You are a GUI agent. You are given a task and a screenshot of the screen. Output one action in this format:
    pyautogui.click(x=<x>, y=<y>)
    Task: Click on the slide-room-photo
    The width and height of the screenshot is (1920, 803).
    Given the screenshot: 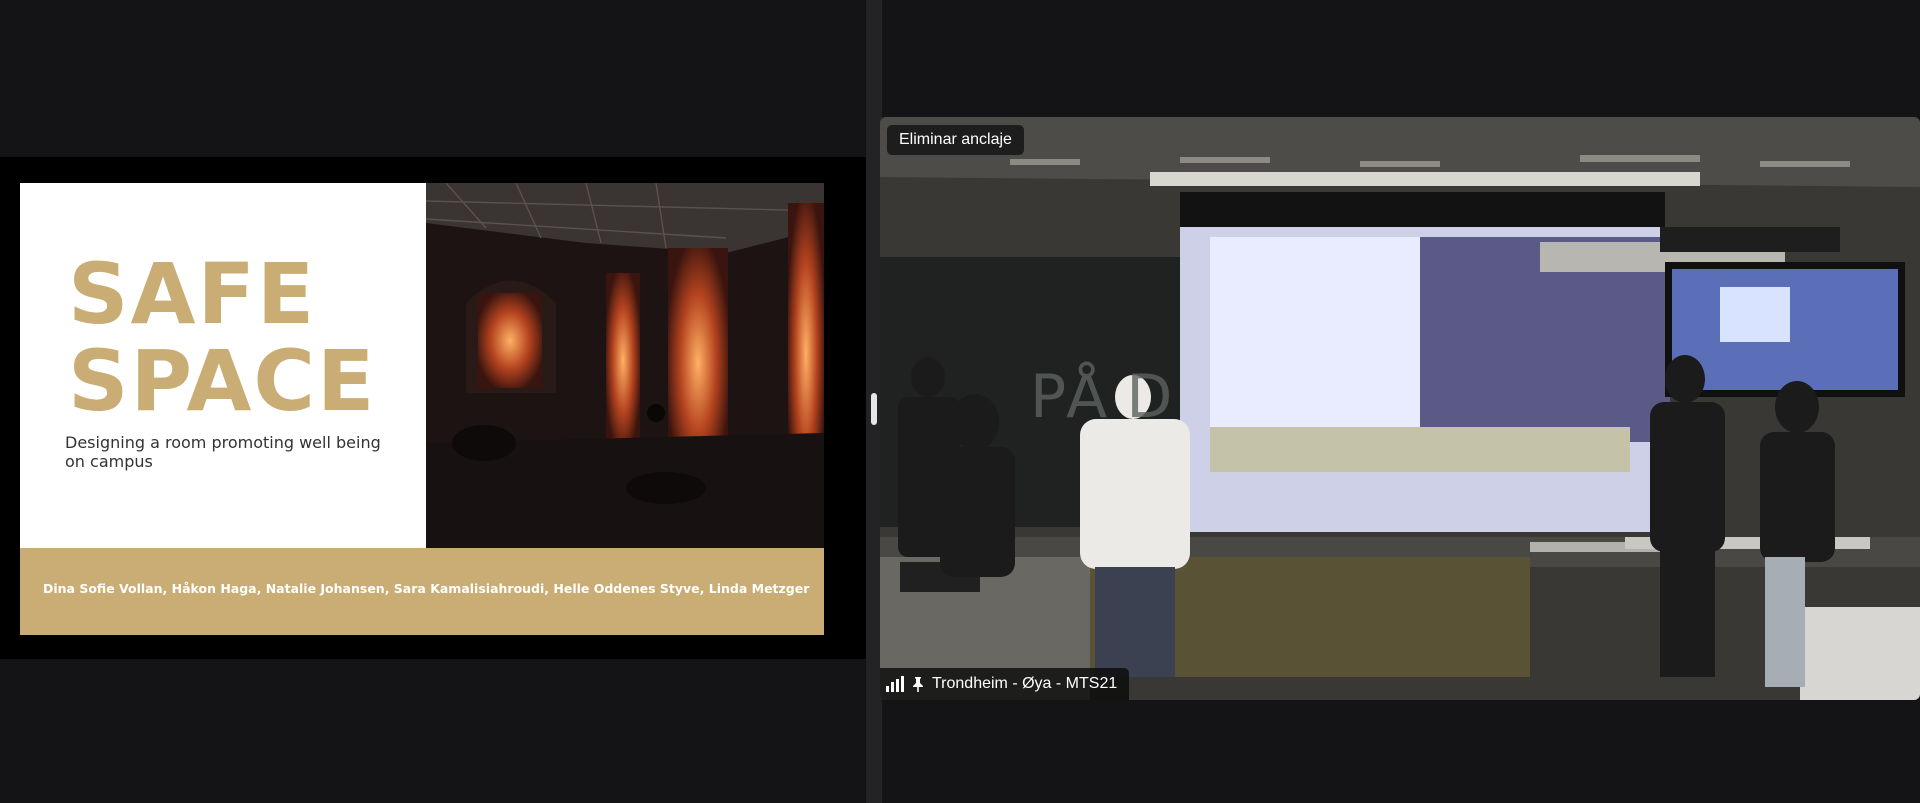 What is the action you would take?
    pyautogui.click(x=624, y=365)
    